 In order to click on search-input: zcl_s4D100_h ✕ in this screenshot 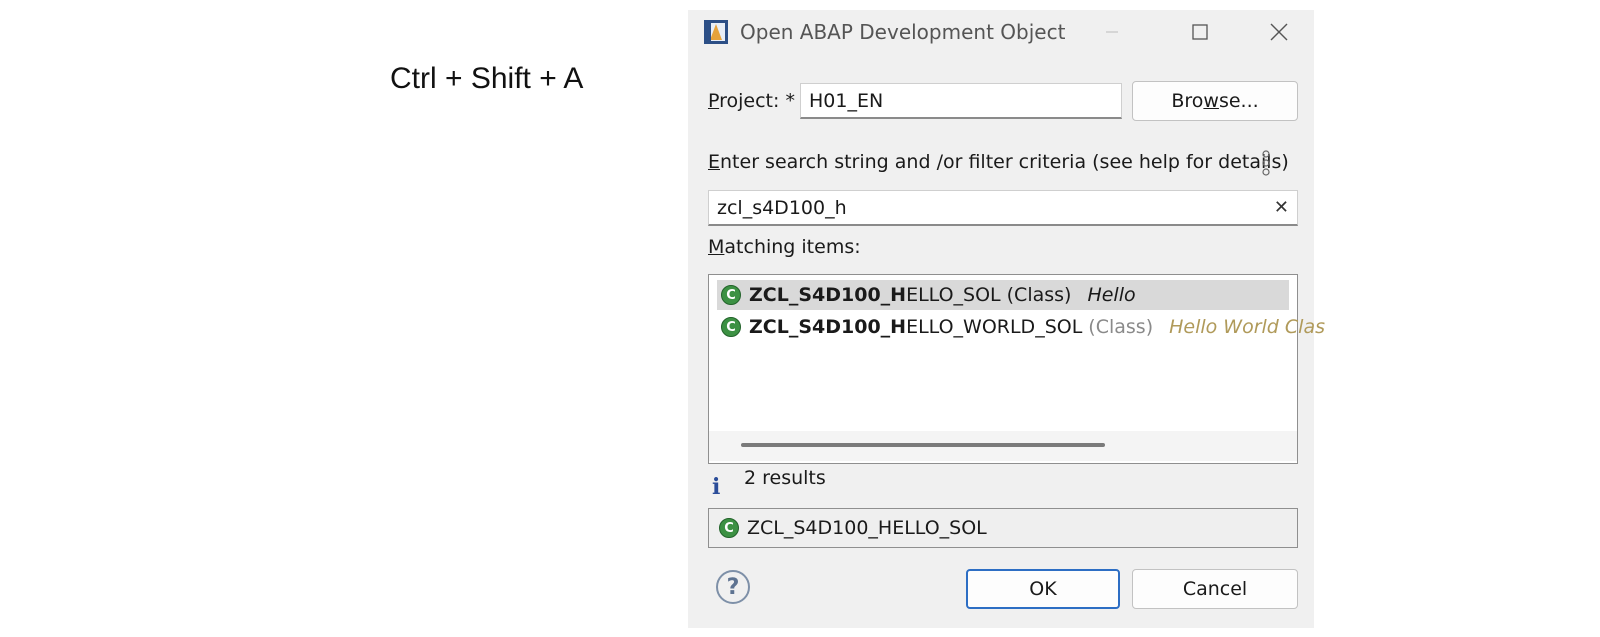, I will do `click(1003, 208)`.